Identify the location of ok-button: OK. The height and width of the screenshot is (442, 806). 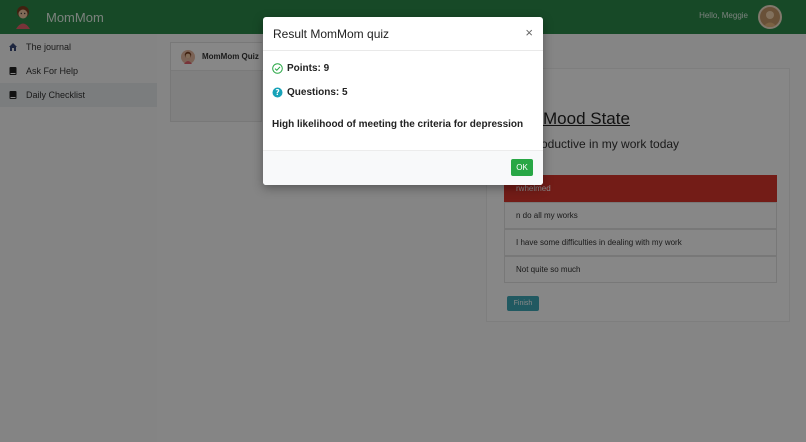
(522, 167).